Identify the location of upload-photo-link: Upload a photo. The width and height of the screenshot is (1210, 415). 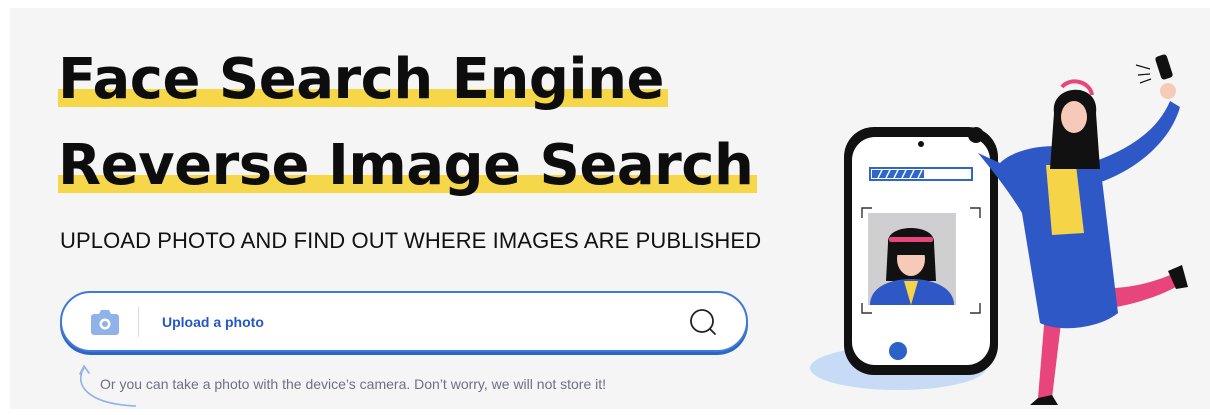
(213, 322).